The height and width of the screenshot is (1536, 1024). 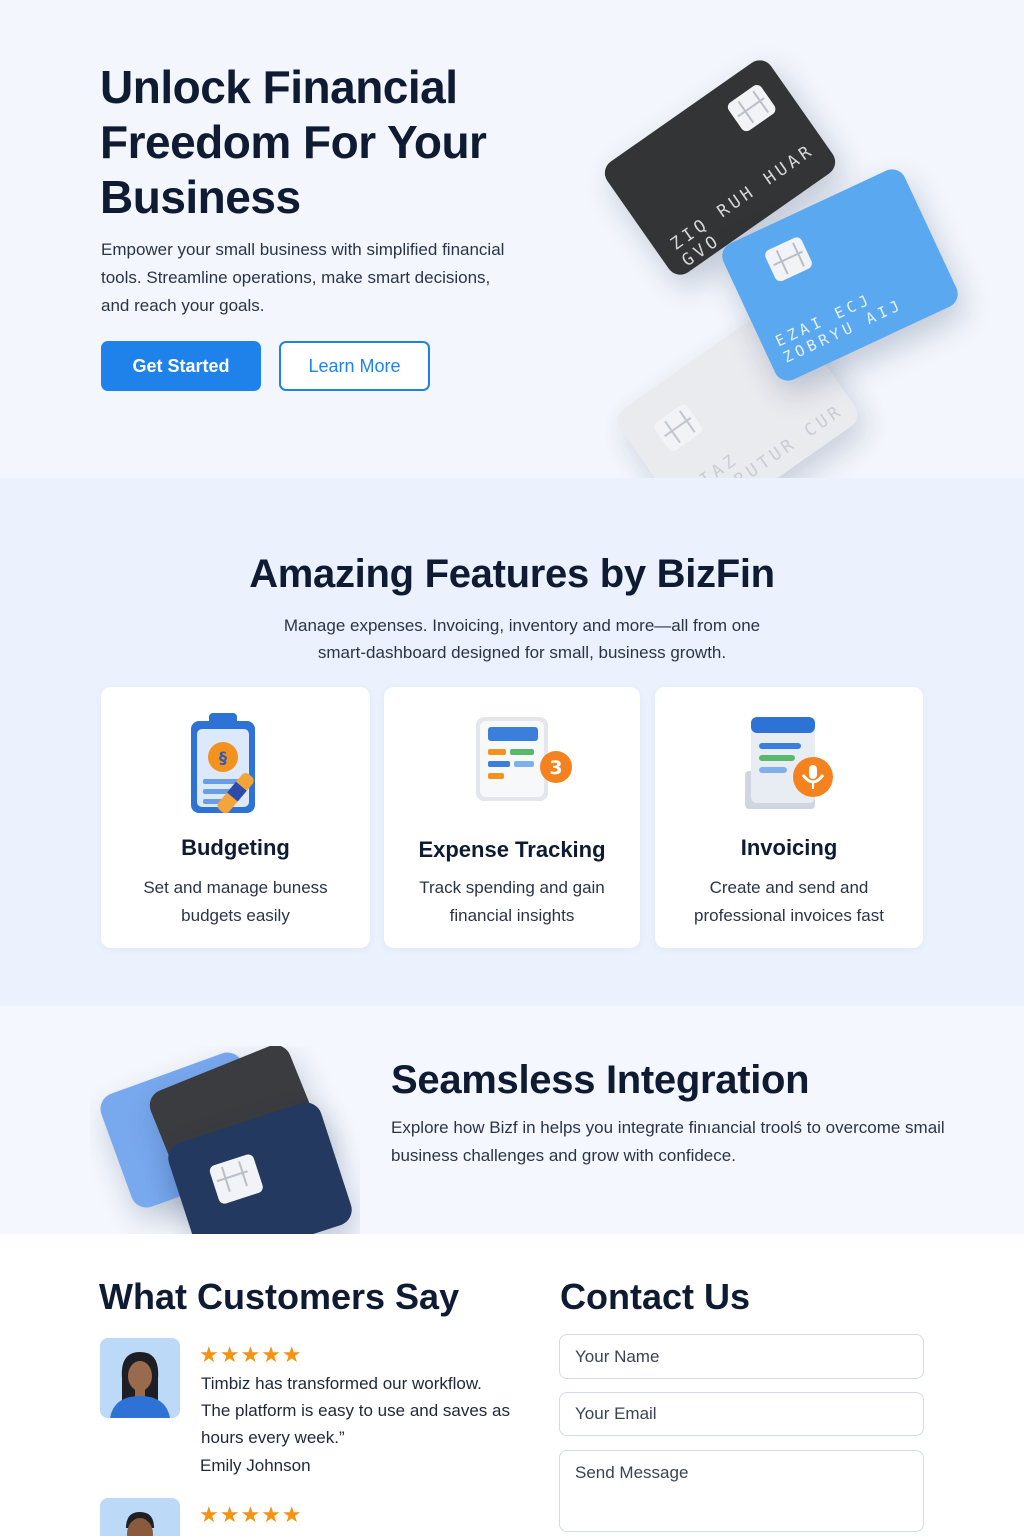 I want to click on feature-description: Set and manage buness budgets easily, so click(x=235, y=901).